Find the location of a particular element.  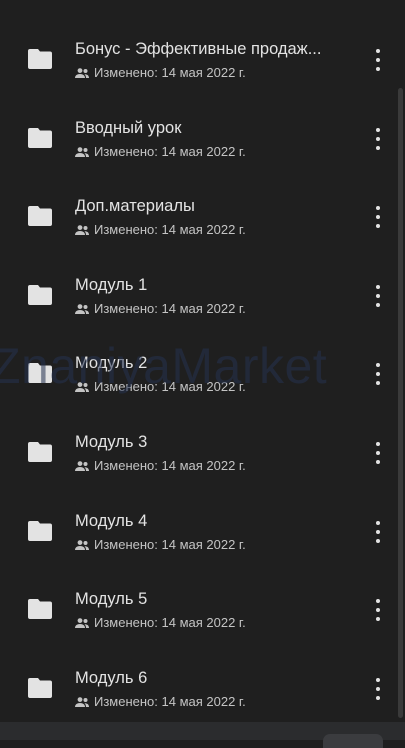

bottom-bar is located at coordinates (202, 735).